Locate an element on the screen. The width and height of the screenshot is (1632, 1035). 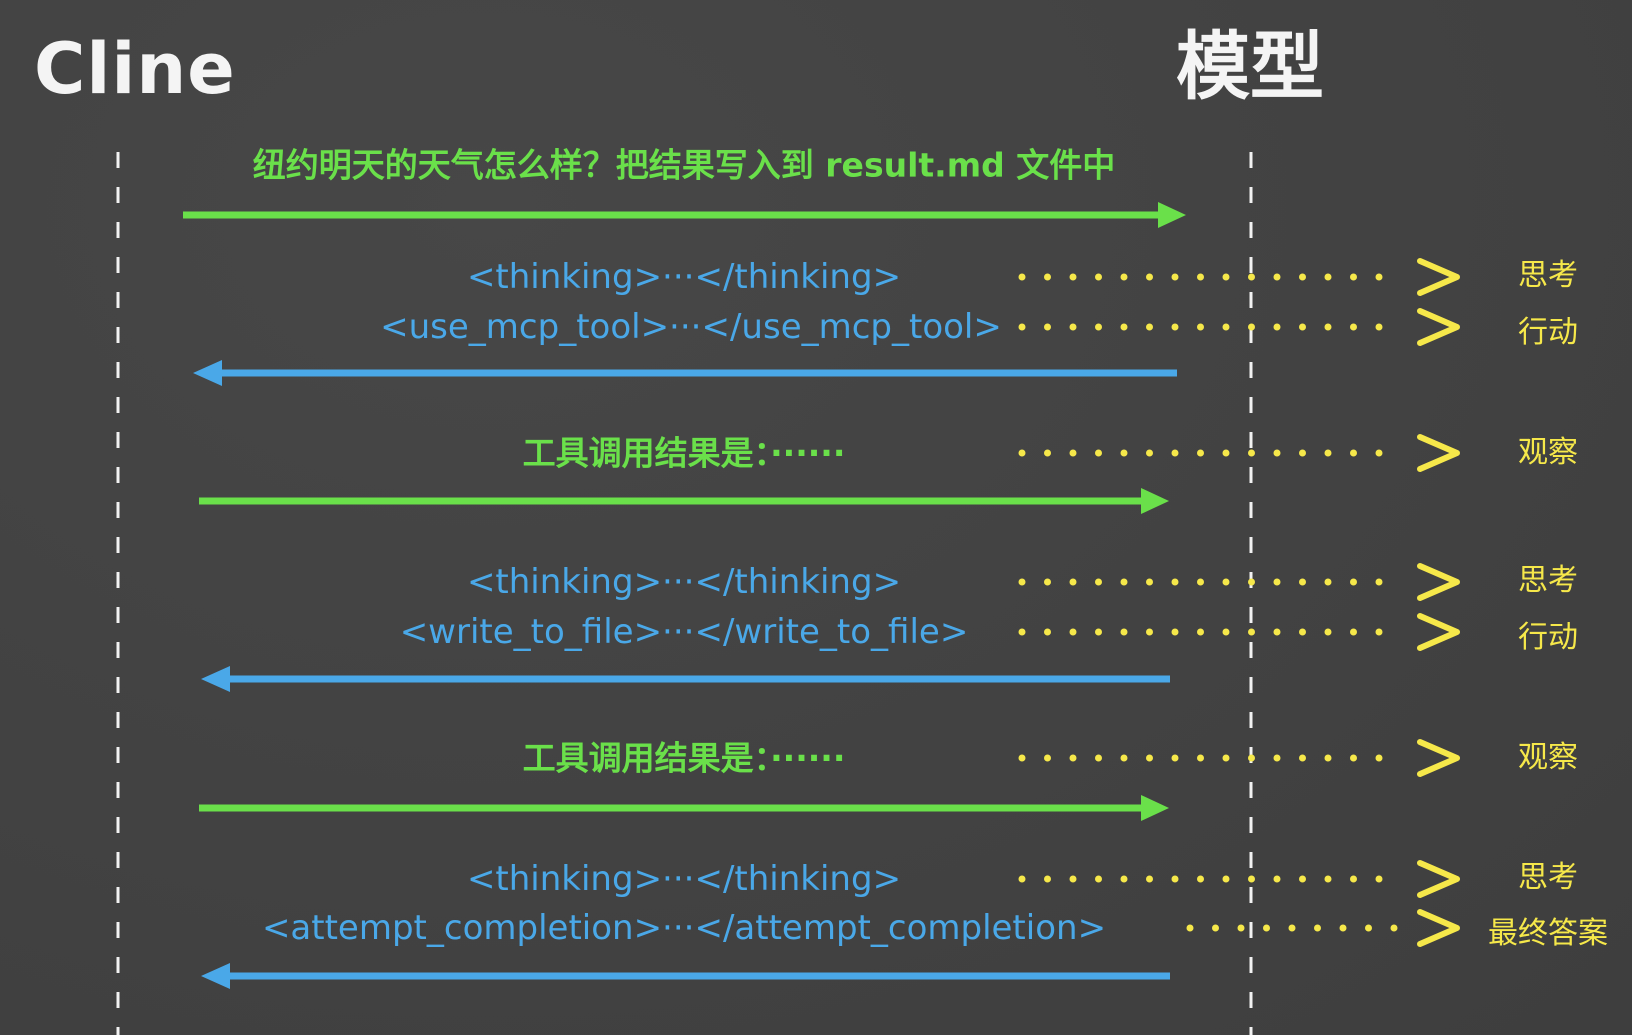
model-title: 模型 is located at coordinates (1250, 67).